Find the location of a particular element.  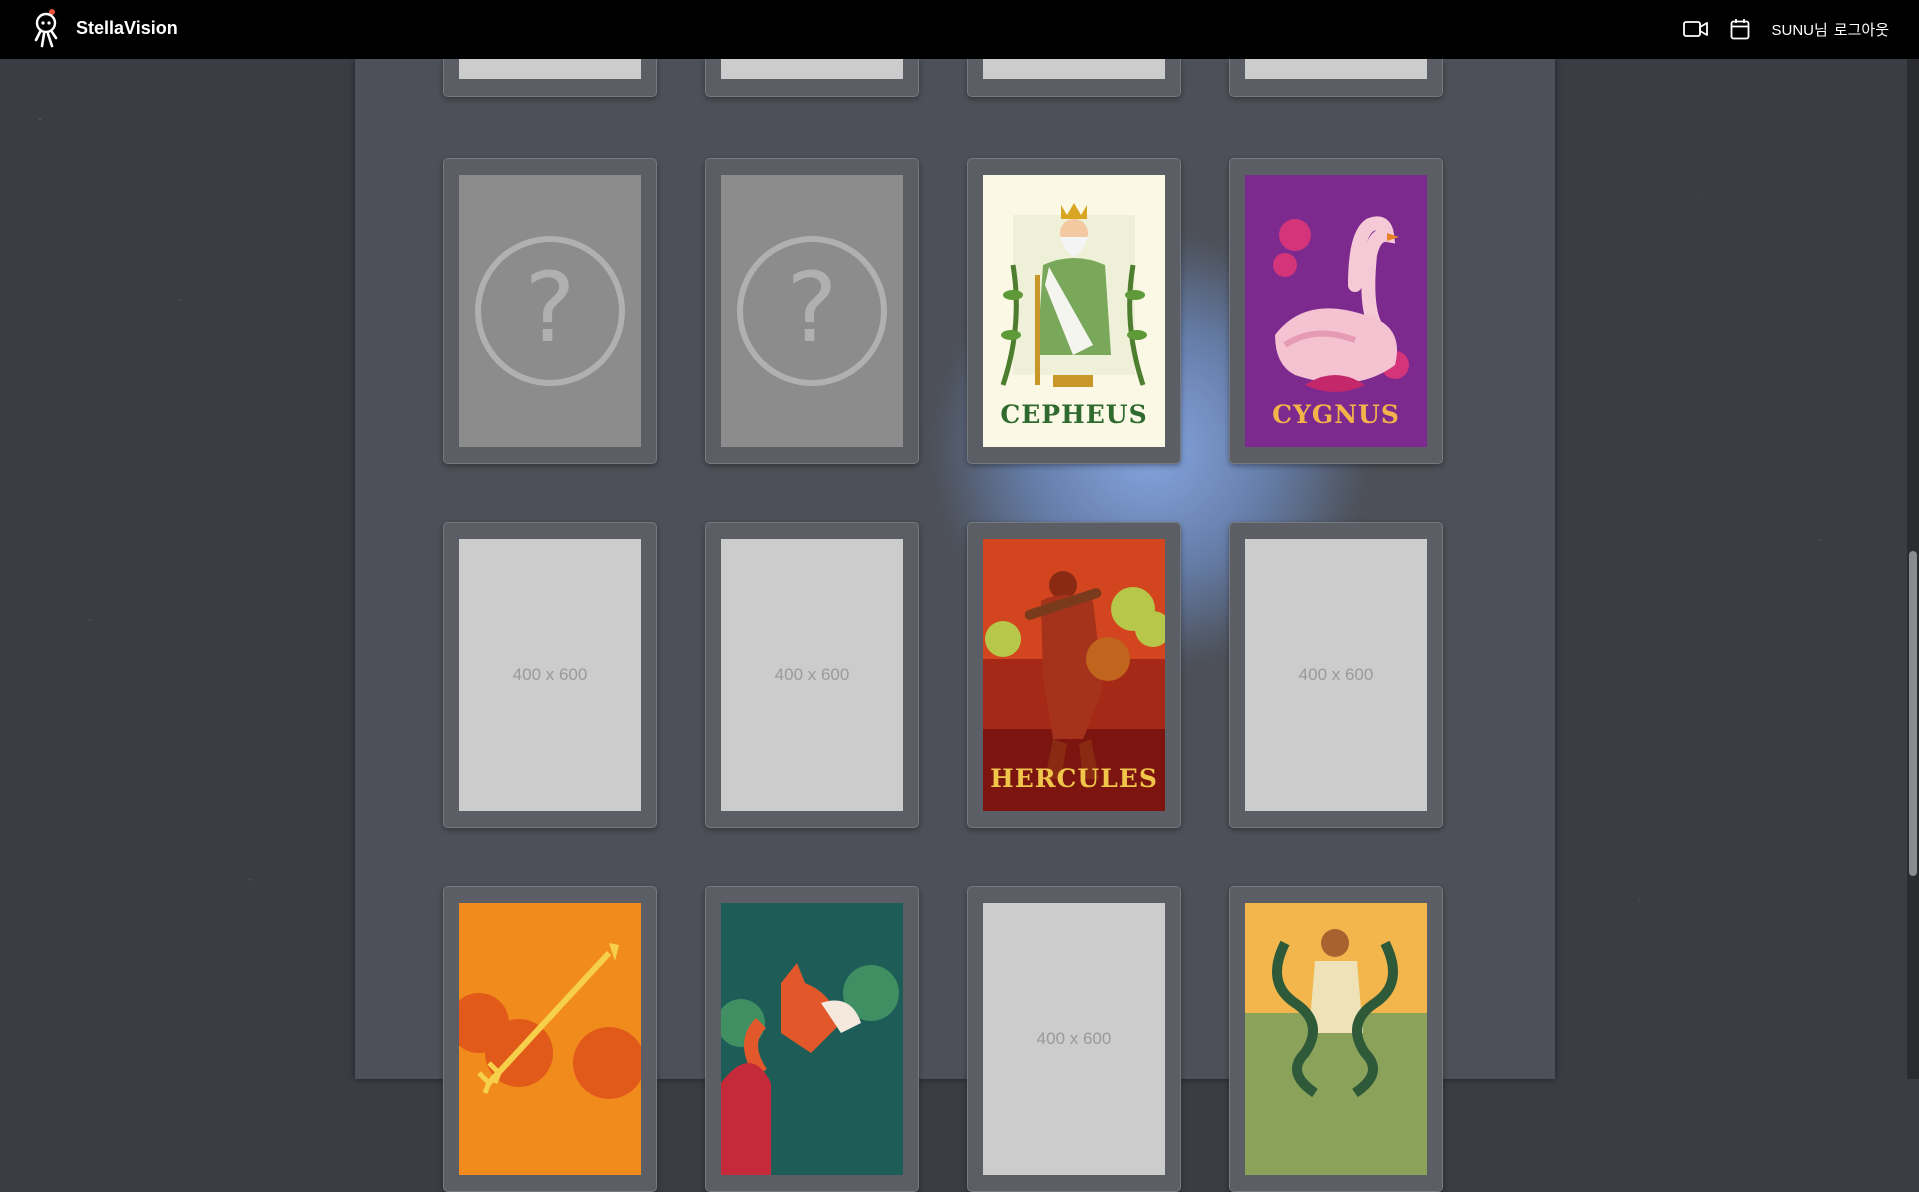

top-navigation-bar: StellaVision SUNU님 로그아웃 is located at coordinates (959, 29).